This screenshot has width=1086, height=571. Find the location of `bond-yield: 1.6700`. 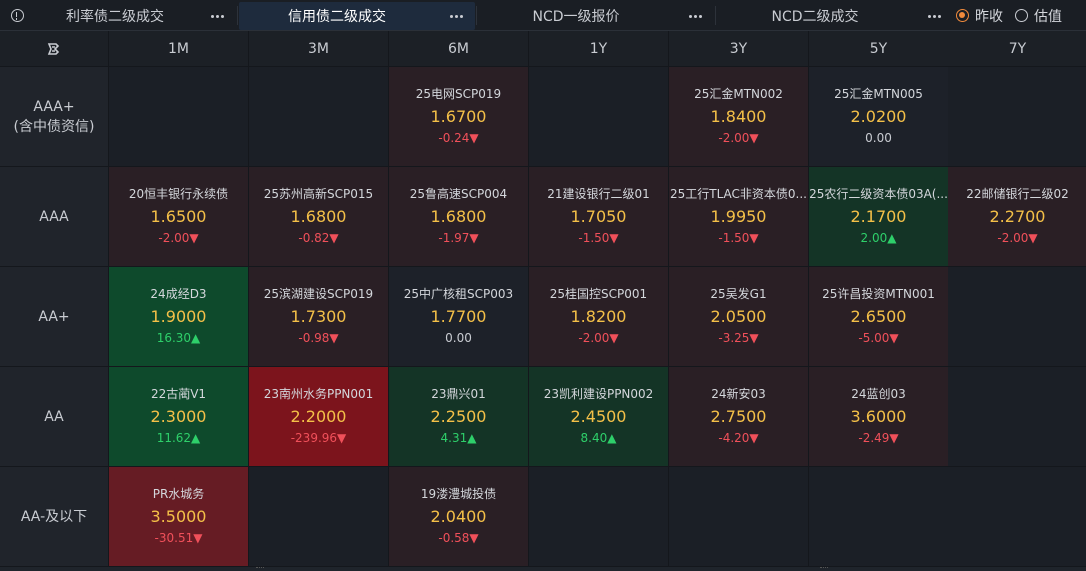

bond-yield: 1.6700 is located at coordinates (458, 116).